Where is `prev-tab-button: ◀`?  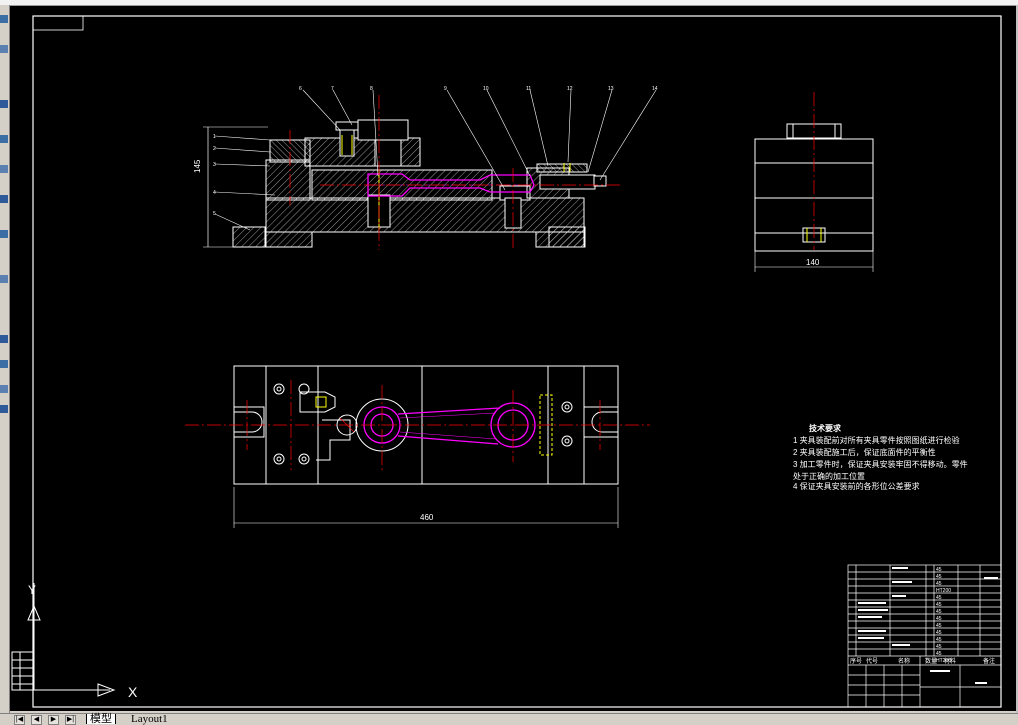
prev-tab-button: ◀ is located at coordinates (36, 720).